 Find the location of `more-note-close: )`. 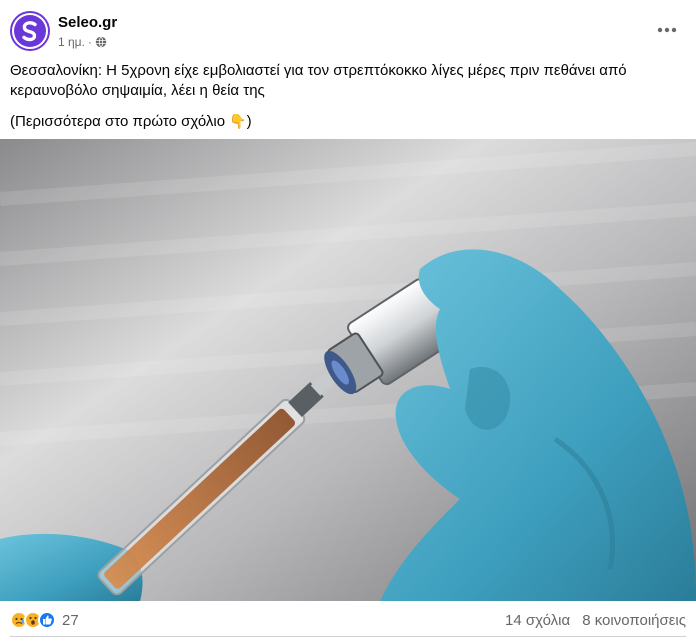

more-note-close: ) is located at coordinates (249, 121).